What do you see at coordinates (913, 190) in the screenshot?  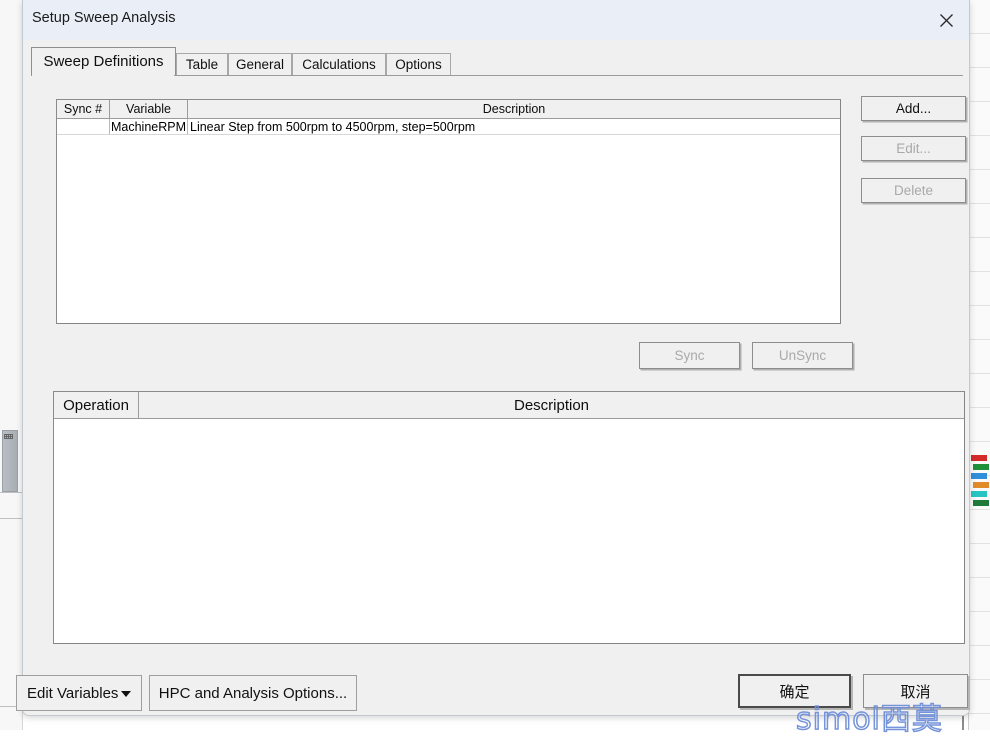 I see `delete-button: Delete` at bounding box center [913, 190].